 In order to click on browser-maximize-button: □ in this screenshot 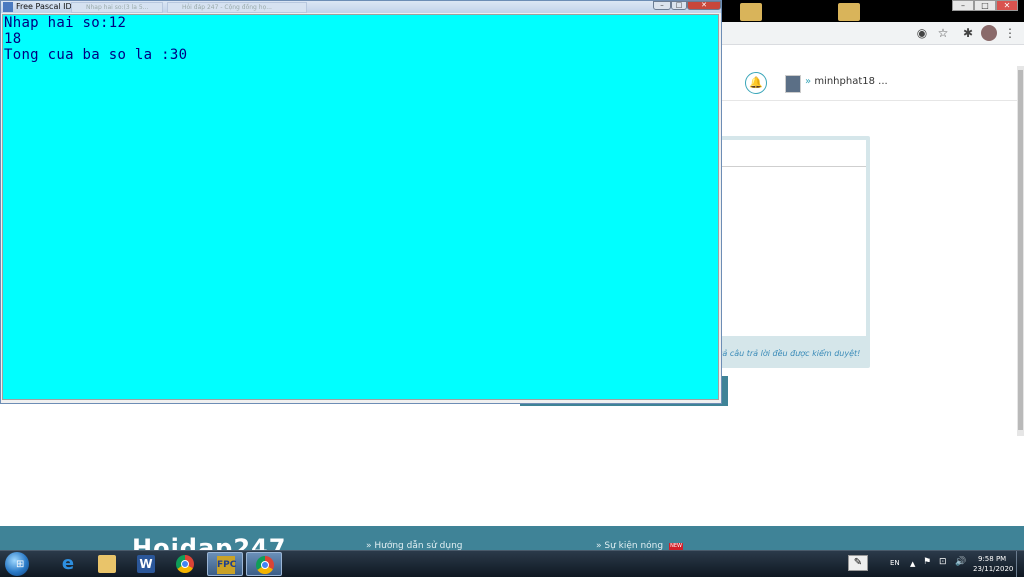, I will do `click(985, 5)`.